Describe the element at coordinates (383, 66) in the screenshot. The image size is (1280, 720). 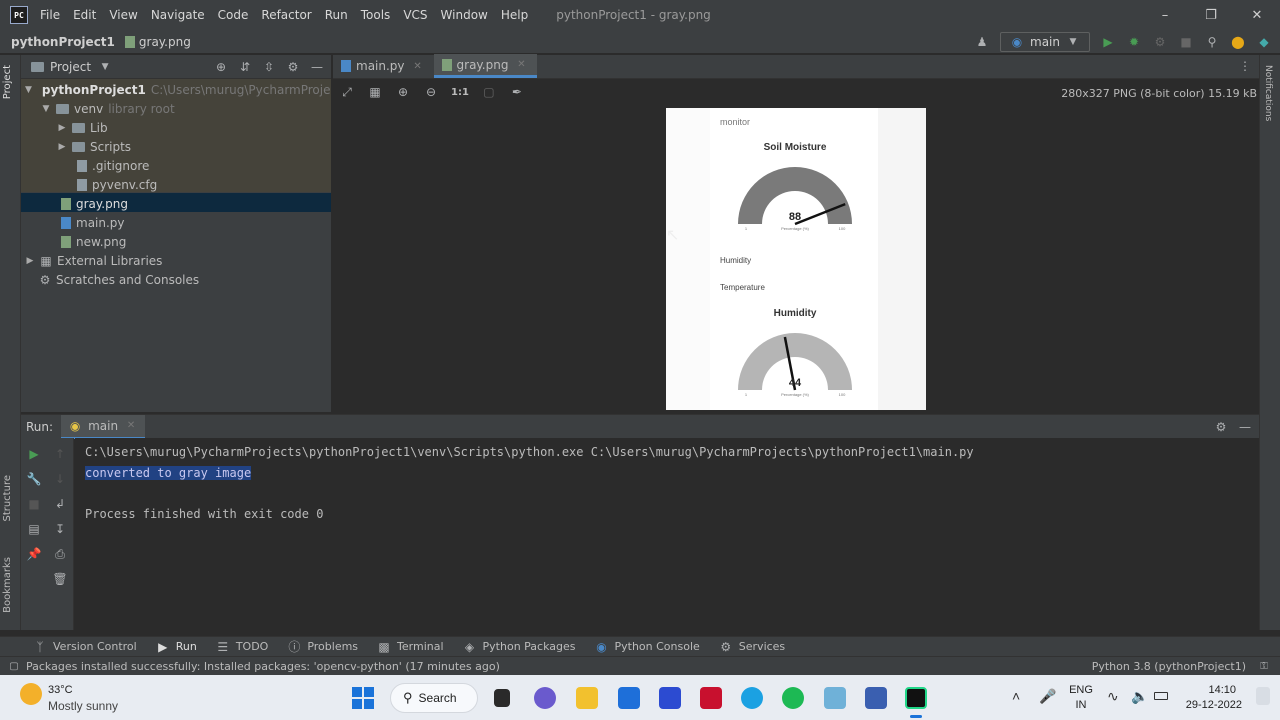
I see `tab-main-py: main.py ✕` at that location.